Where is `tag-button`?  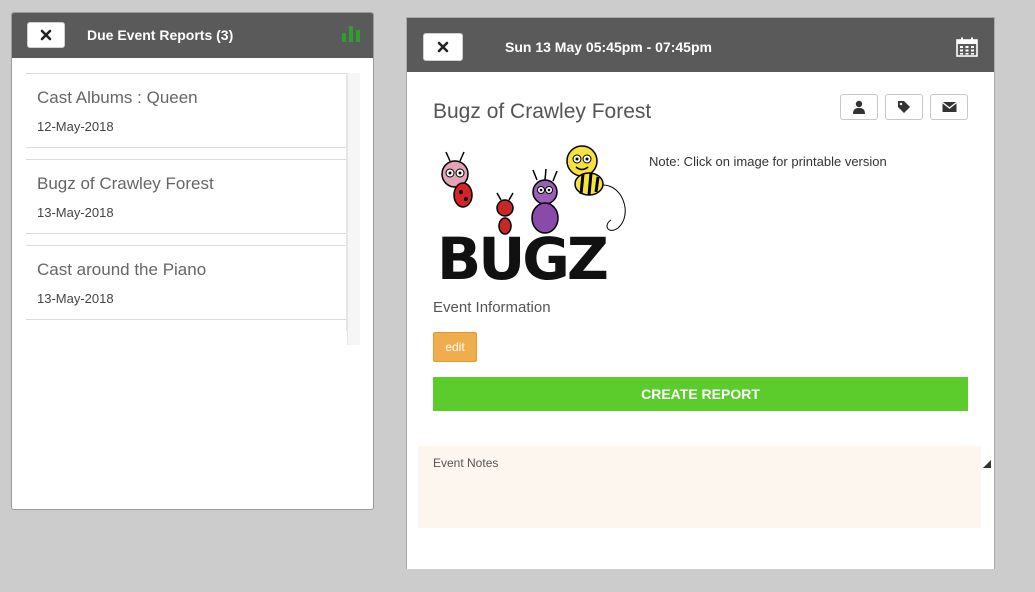
tag-button is located at coordinates (904, 107).